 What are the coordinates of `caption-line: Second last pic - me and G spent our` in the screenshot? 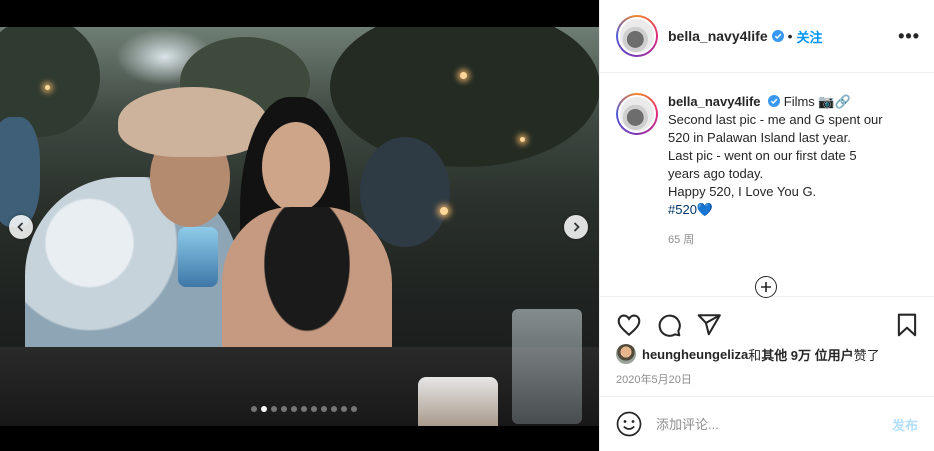 It's located at (775, 119).